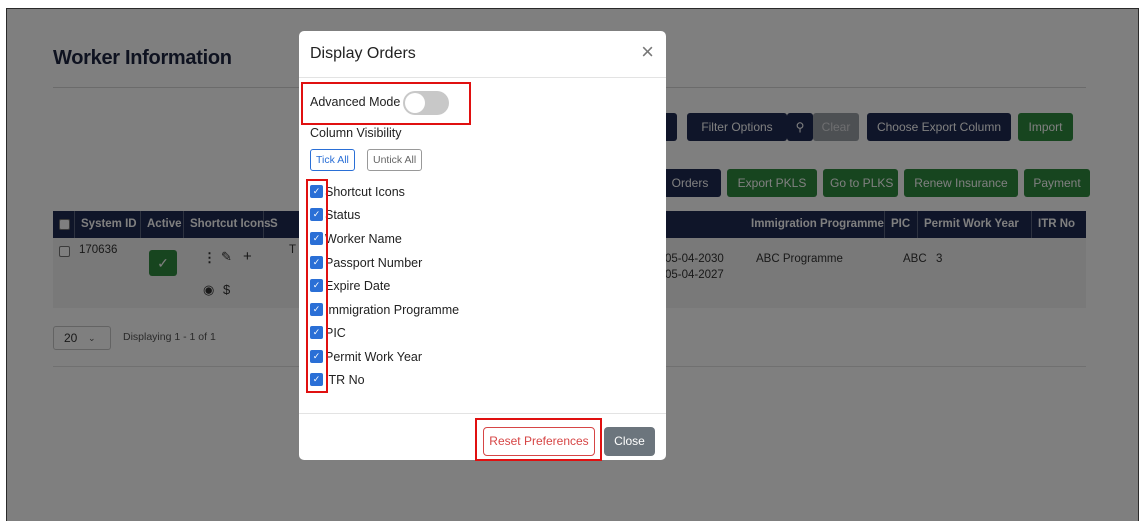 The image size is (1144, 521). Describe the element at coordinates (374, 357) in the screenshot. I see `column-option-label: Permit Work Year` at that location.